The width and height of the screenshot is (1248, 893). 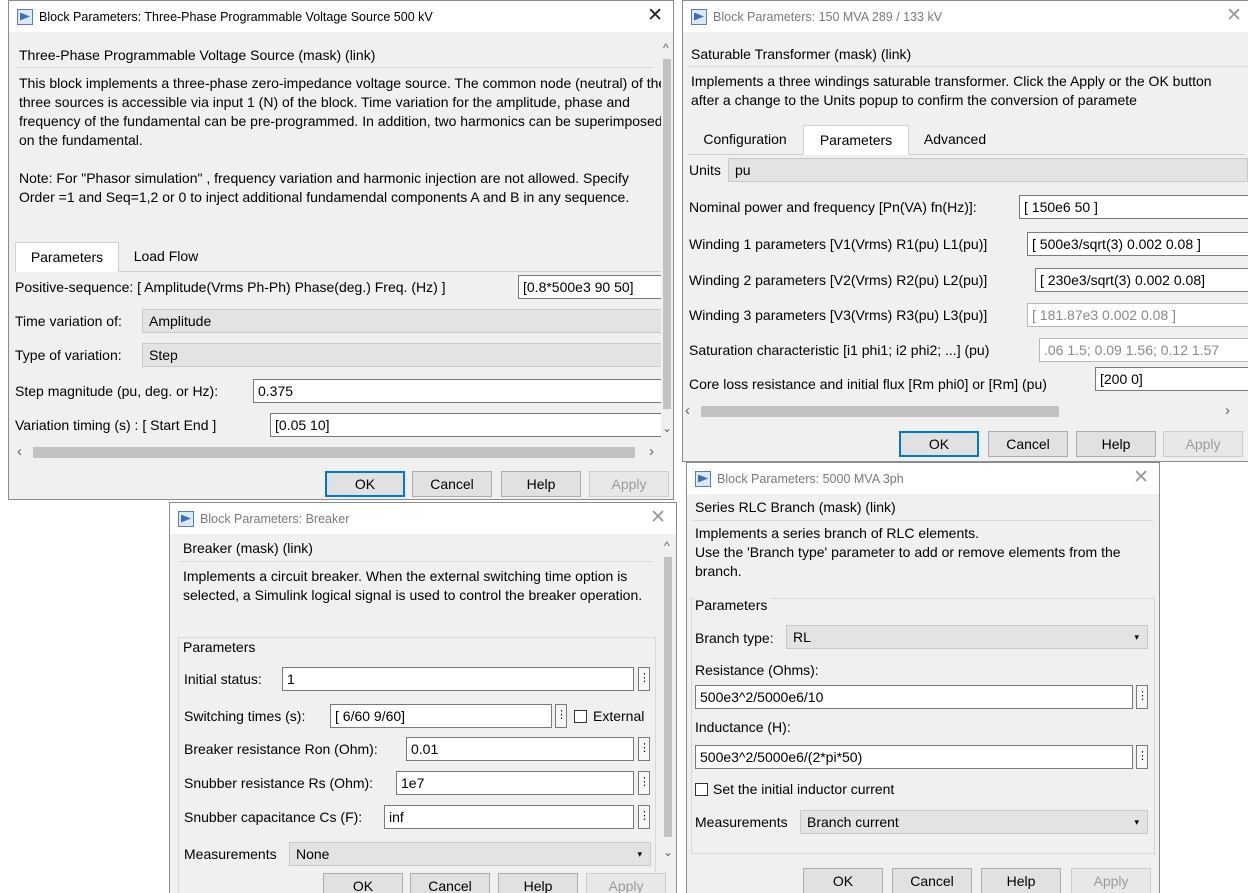 I want to click on chevron-down-icon: ▾, so click(x=639, y=854).